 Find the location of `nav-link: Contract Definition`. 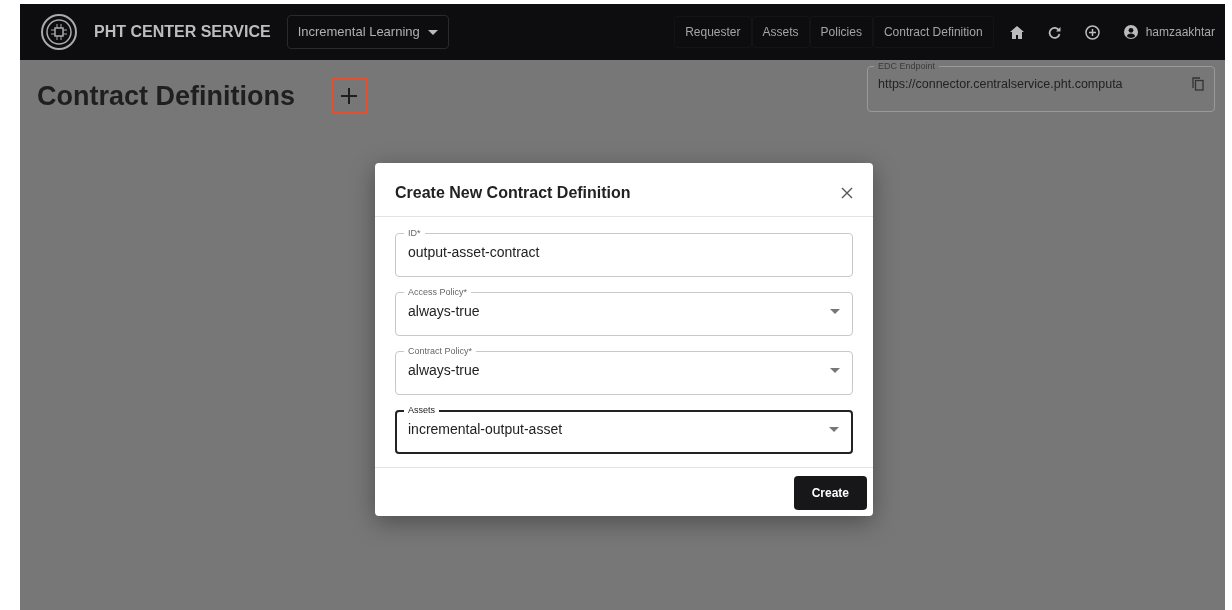

nav-link: Contract Definition is located at coordinates (933, 32).